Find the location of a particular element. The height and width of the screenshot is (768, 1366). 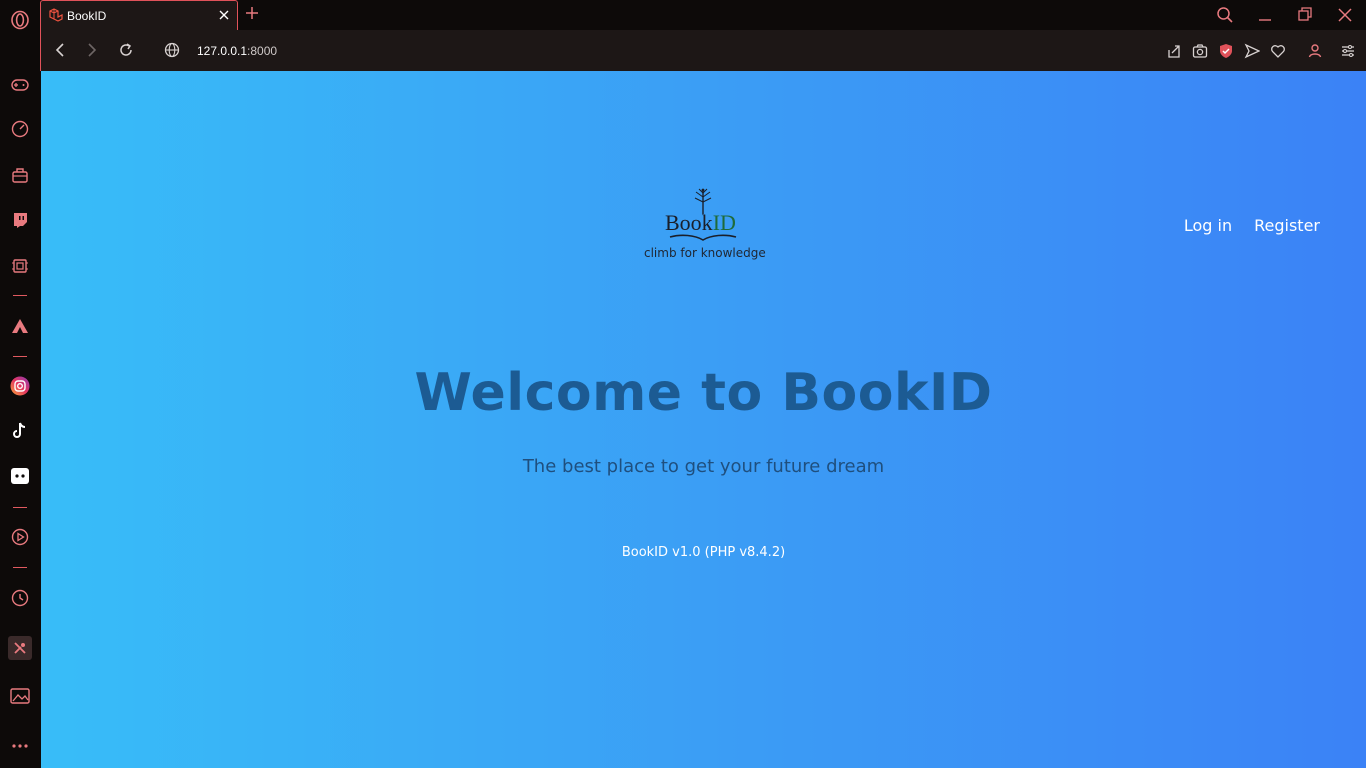

url-host: 127.0.0.1 is located at coordinates (222, 51).